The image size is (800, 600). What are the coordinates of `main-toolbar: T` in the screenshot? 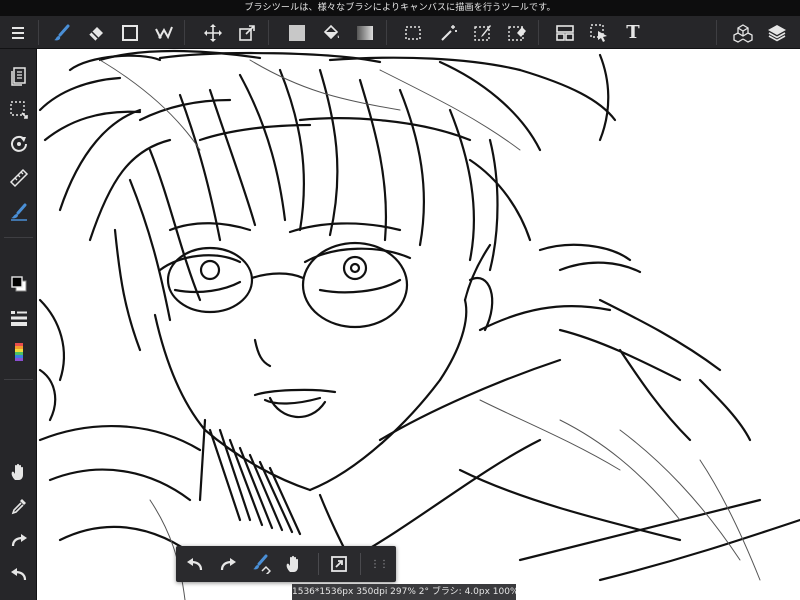 It's located at (400, 32).